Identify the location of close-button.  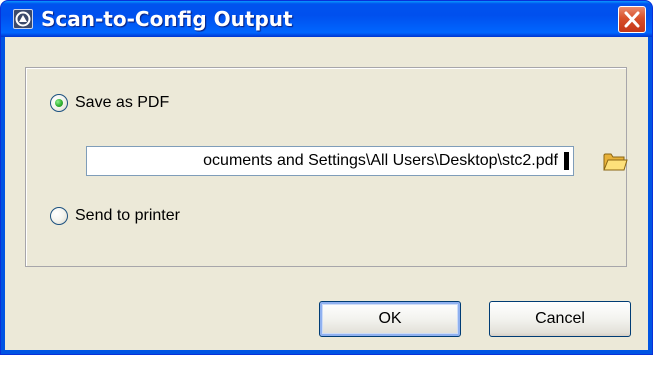
(632, 19).